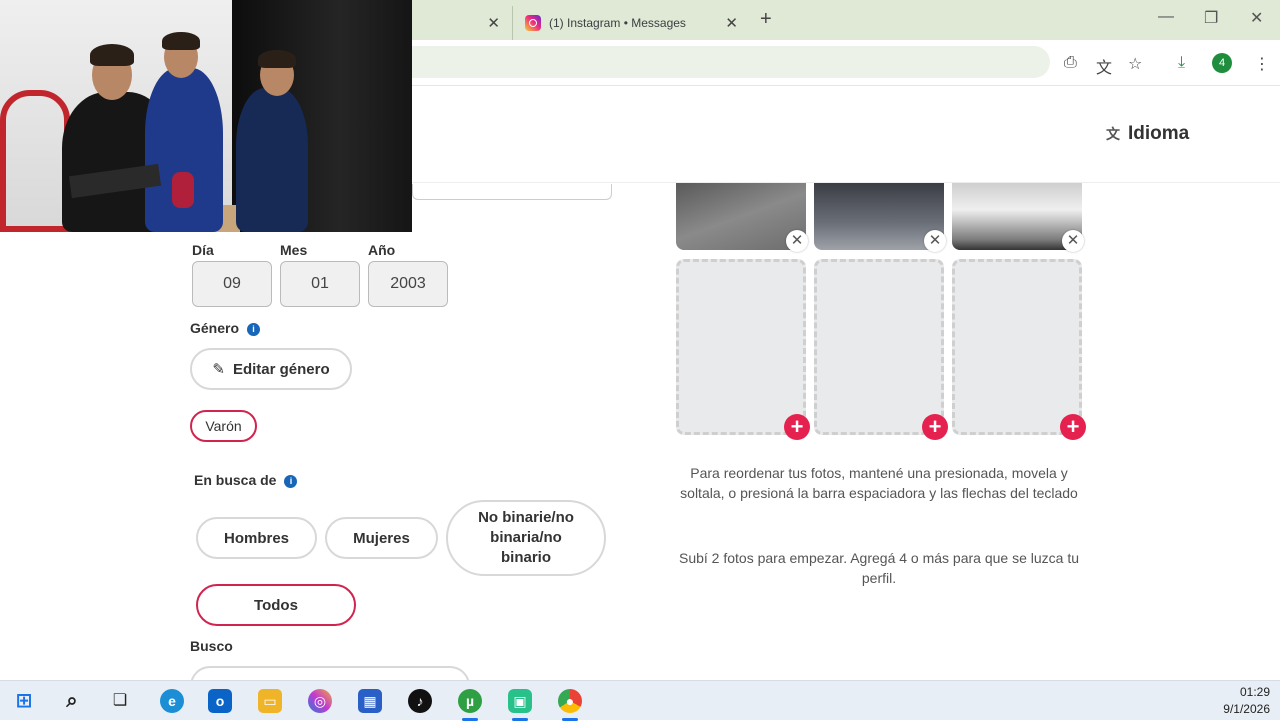 This screenshot has height=721, width=1280. Describe the element at coordinates (203, 250) in the screenshot. I see `day-label: Día` at that location.